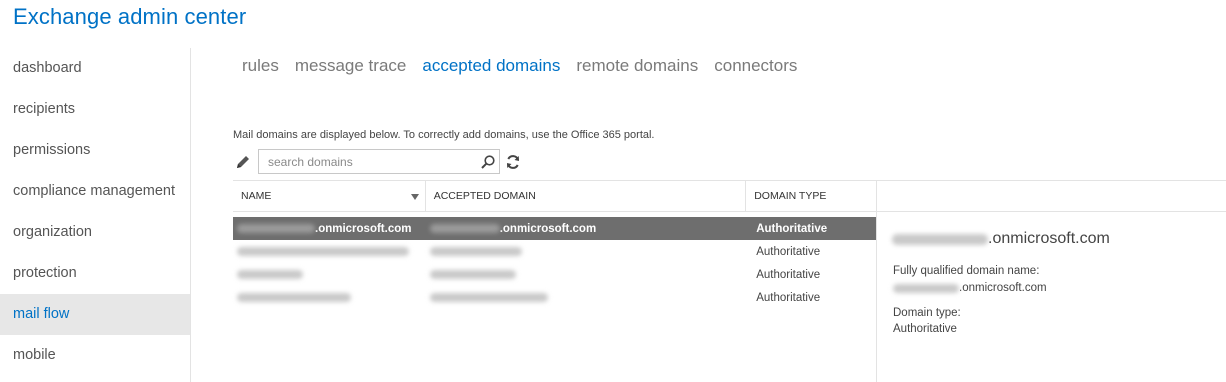  Describe the element at coordinates (95, 232) in the screenshot. I see `sidebar-item-organization: organization` at that location.